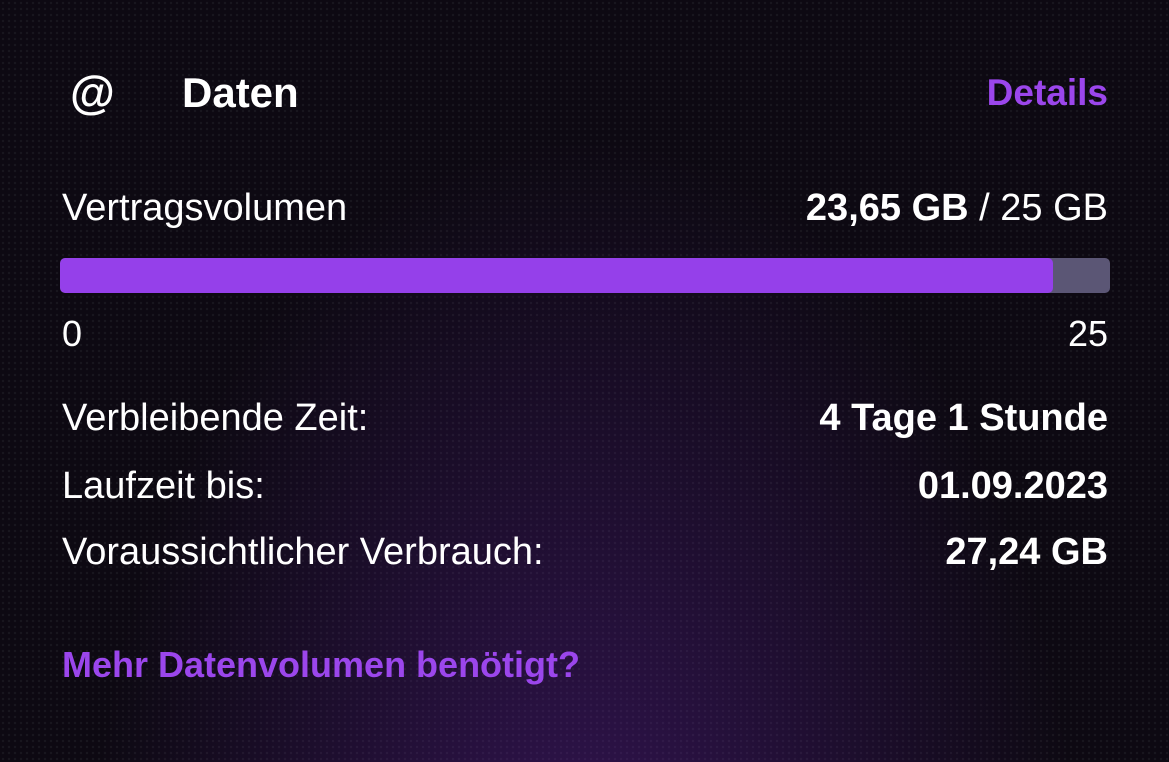 This screenshot has height=762, width=1169. I want to click on total-volume: 25 GB, so click(1054, 208).